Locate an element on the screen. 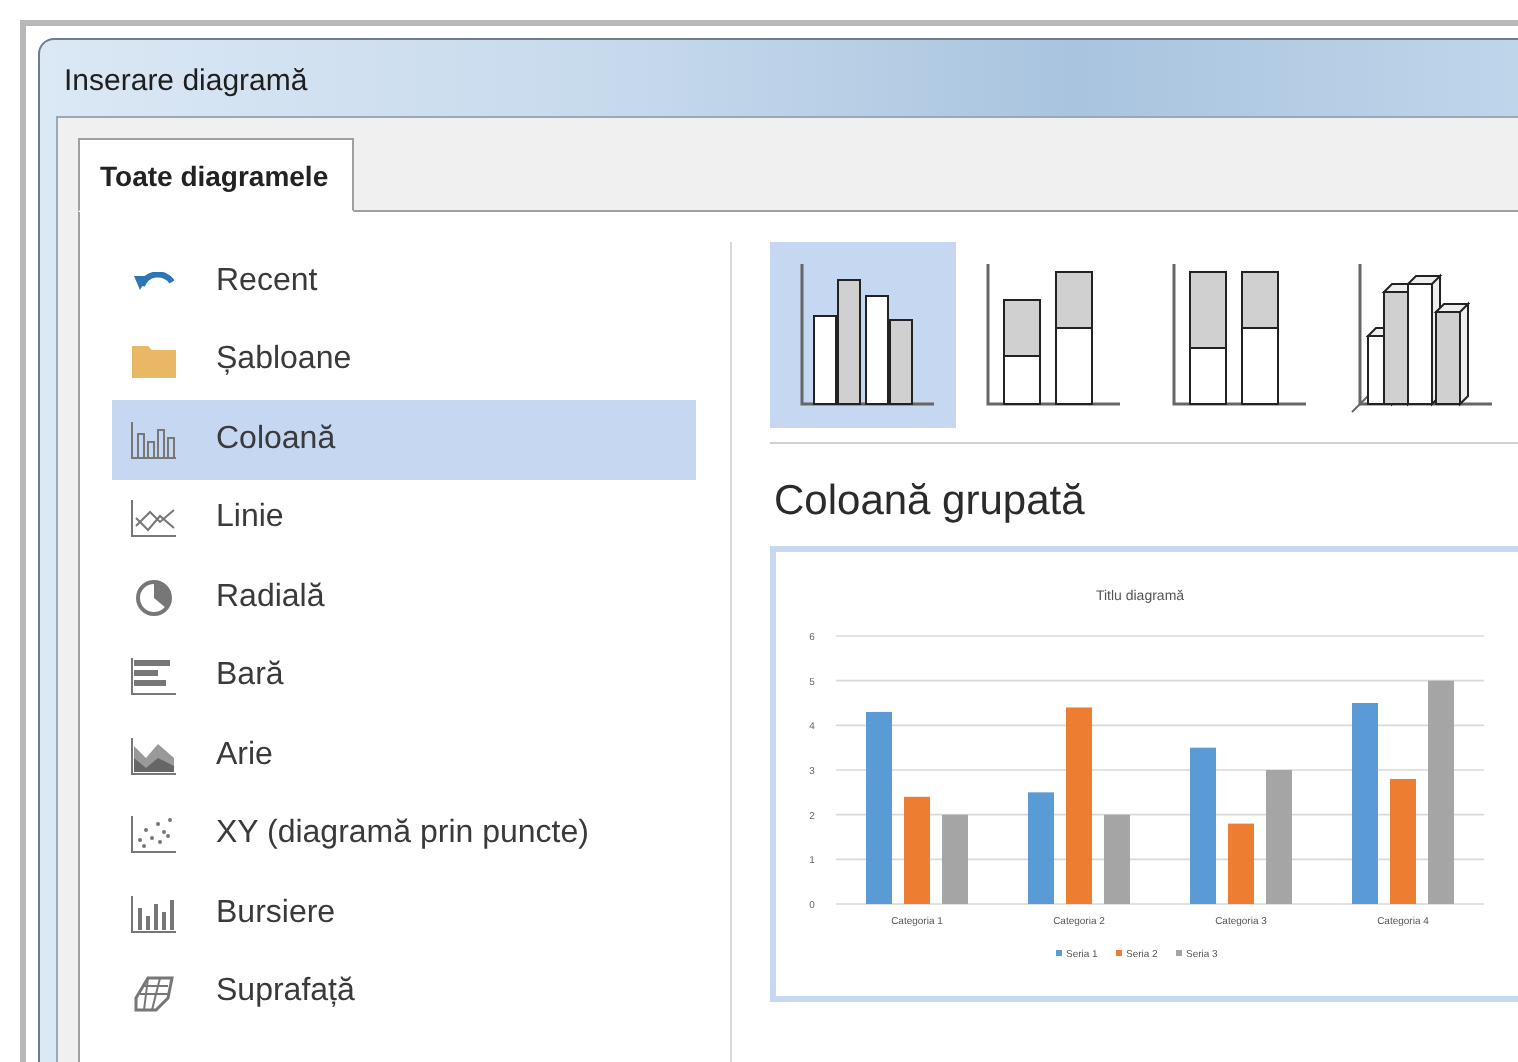  sidebar-item: Bară is located at coordinates (404, 676).